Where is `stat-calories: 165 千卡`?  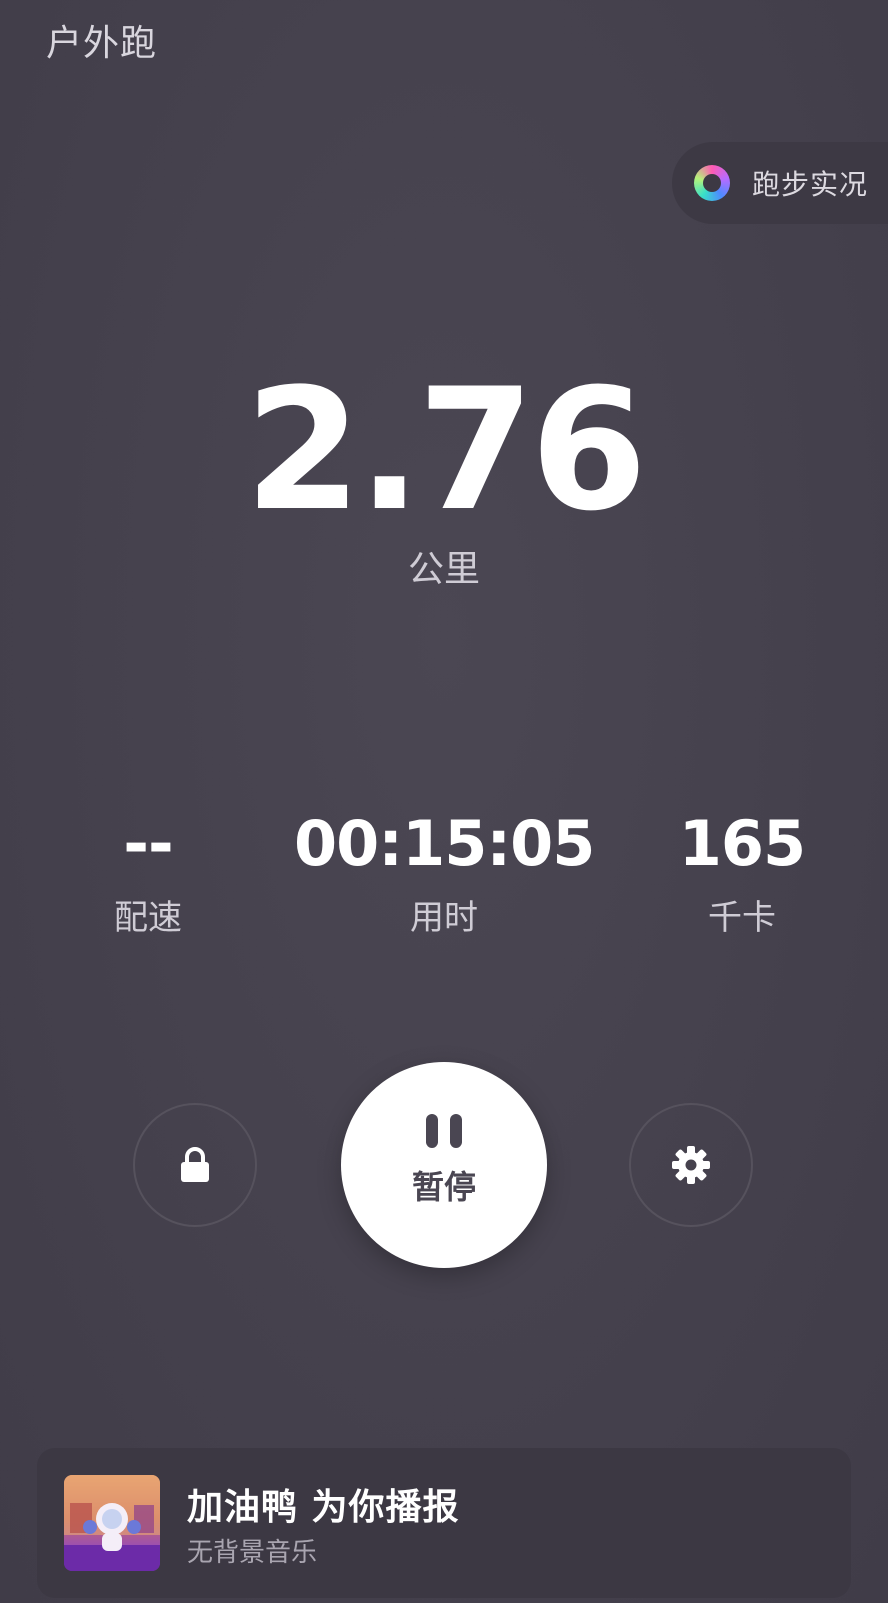
stat-calories: 165 千卡 is located at coordinates (740, 873).